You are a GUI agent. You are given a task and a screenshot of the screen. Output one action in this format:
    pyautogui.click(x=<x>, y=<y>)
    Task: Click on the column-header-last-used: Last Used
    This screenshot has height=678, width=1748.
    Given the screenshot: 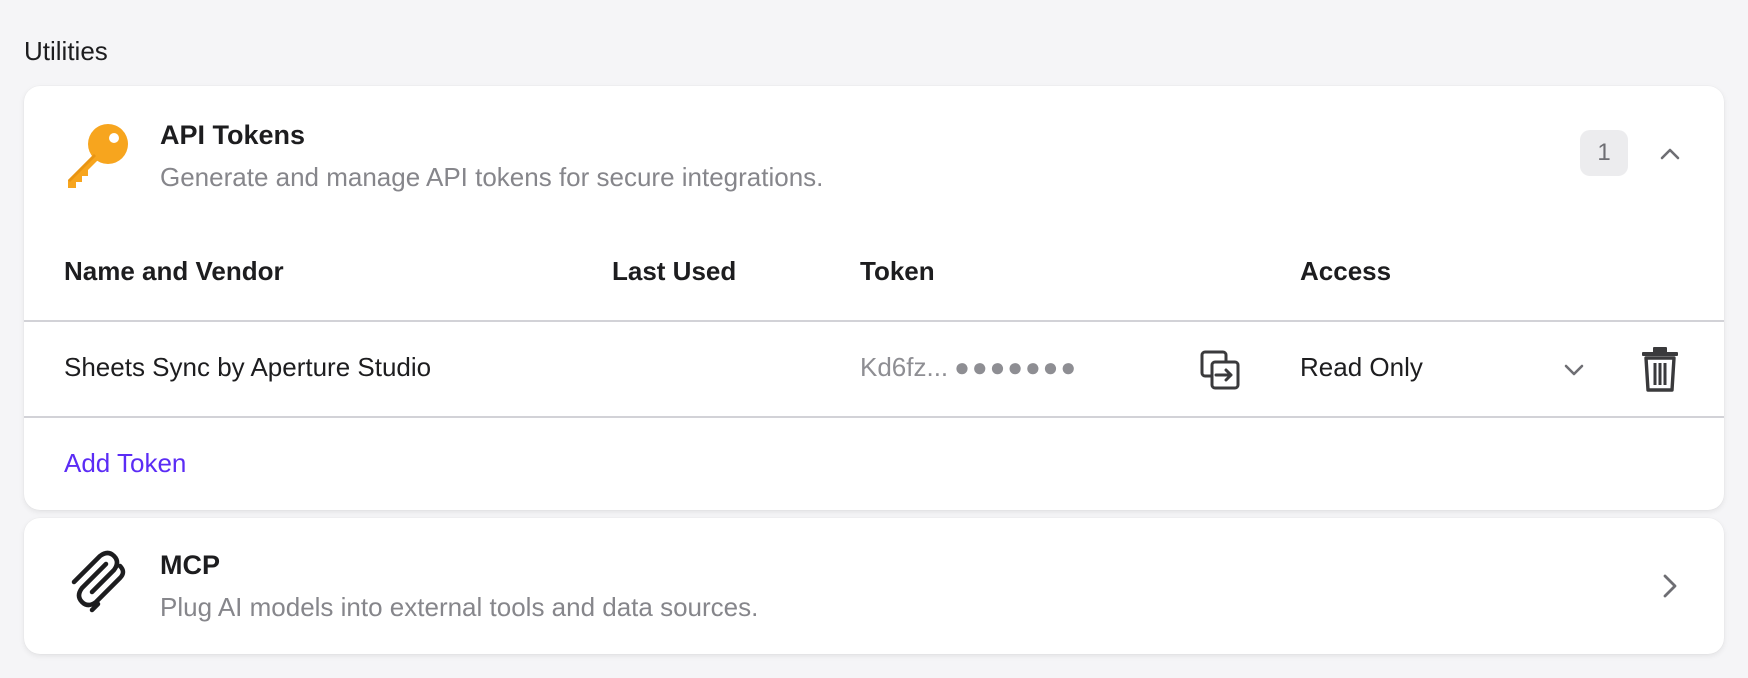 What is the action you would take?
    pyautogui.click(x=674, y=271)
    